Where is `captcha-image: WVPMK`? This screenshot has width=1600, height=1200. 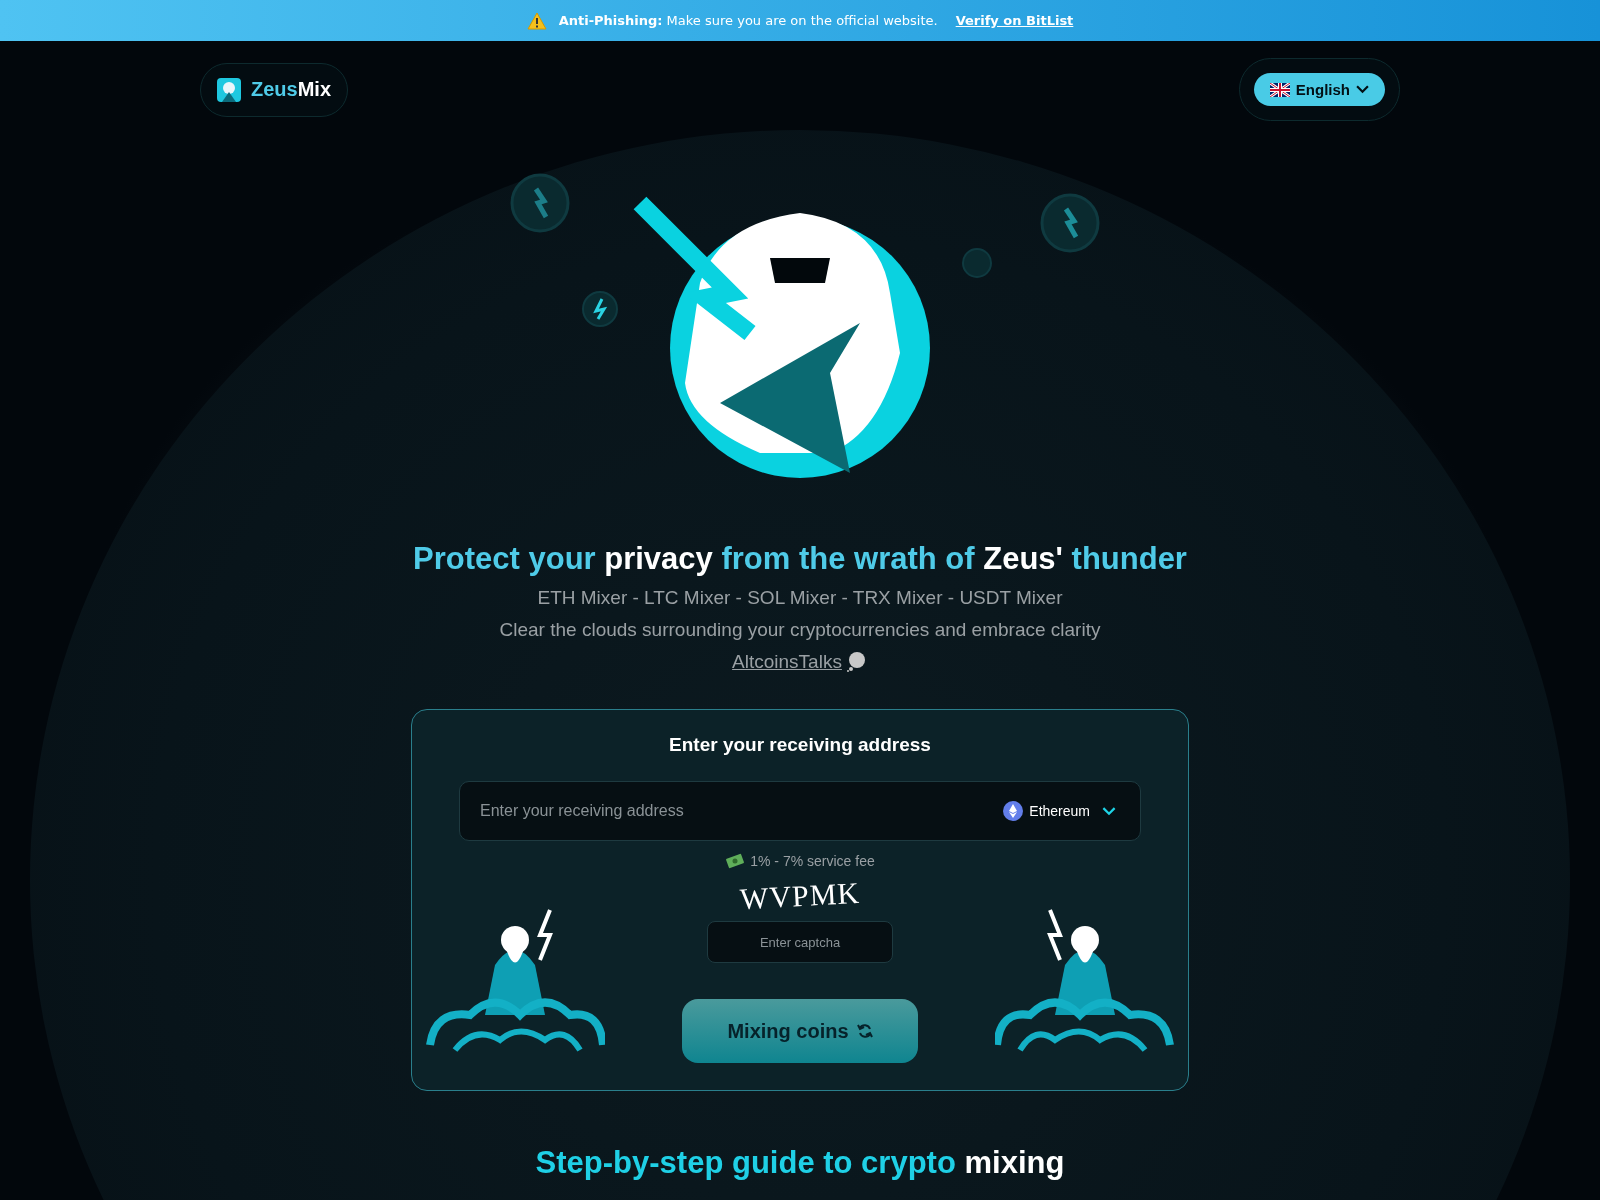
captcha-image: WVPMK is located at coordinates (800, 896).